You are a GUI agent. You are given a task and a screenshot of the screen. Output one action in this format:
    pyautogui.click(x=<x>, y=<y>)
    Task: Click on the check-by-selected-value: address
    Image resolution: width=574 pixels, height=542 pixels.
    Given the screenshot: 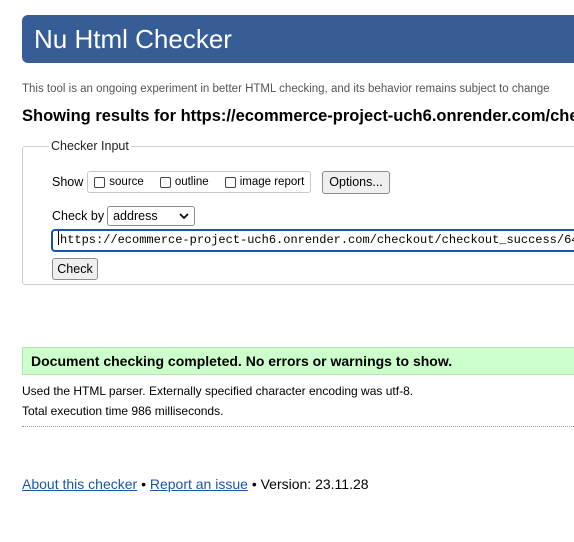 What is the action you would take?
    pyautogui.click(x=135, y=216)
    